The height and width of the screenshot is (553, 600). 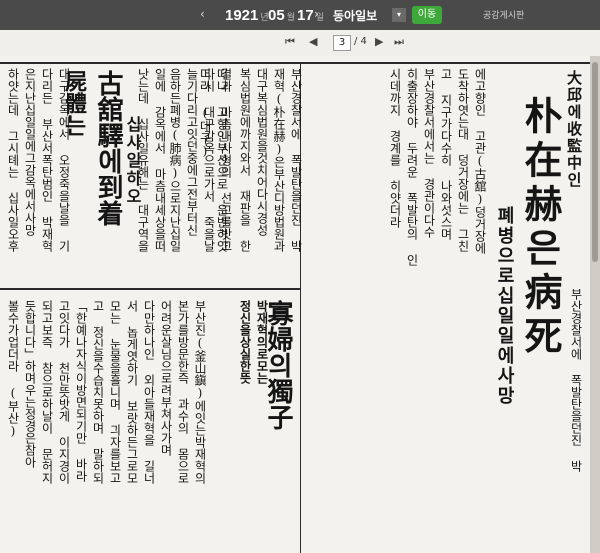 What do you see at coordinates (205, 113) in the screenshot?
I see `text-line: 더라 (대구)` at bounding box center [205, 113].